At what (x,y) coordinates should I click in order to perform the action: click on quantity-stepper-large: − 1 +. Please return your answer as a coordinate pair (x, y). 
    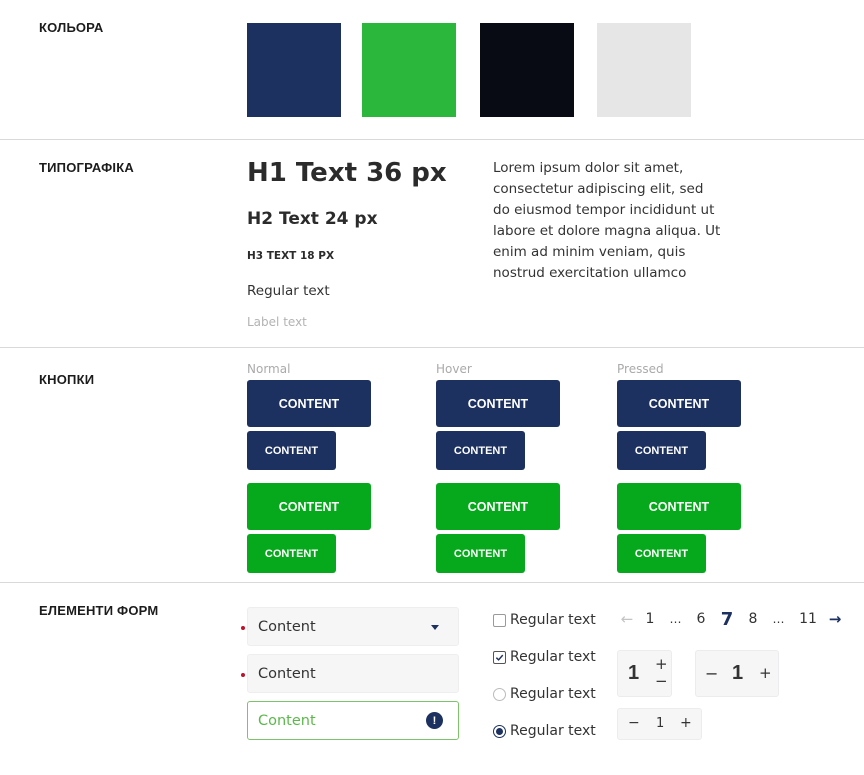
    Looking at the image, I should click on (737, 673).